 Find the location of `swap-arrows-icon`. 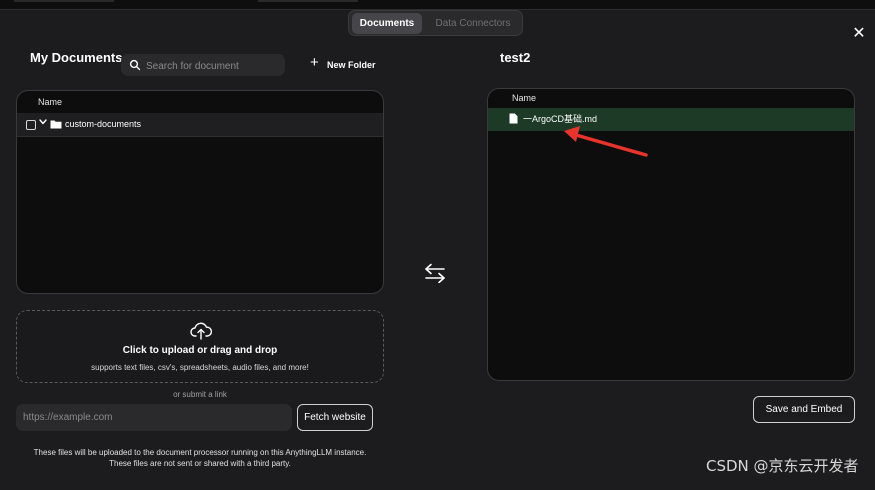

swap-arrows-icon is located at coordinates (435, 273).